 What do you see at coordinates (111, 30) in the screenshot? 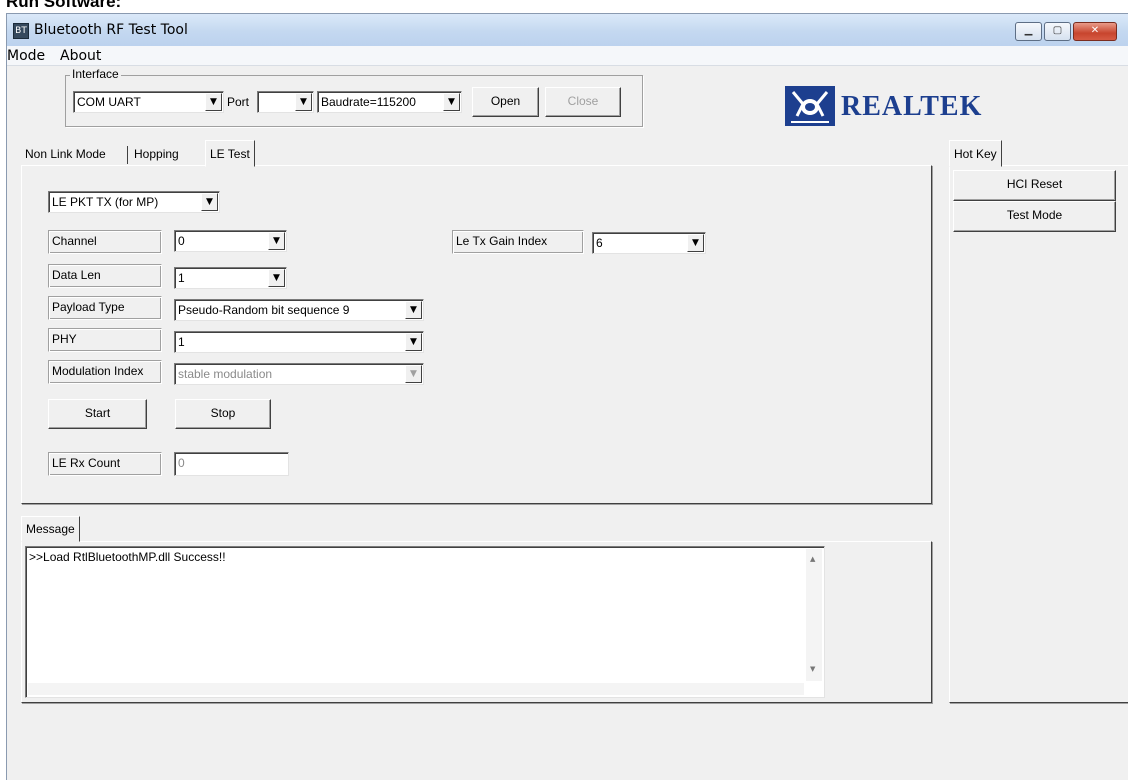
I see `window-title: Bluetooth RF Test Tool` at bounding box center [111, 30].